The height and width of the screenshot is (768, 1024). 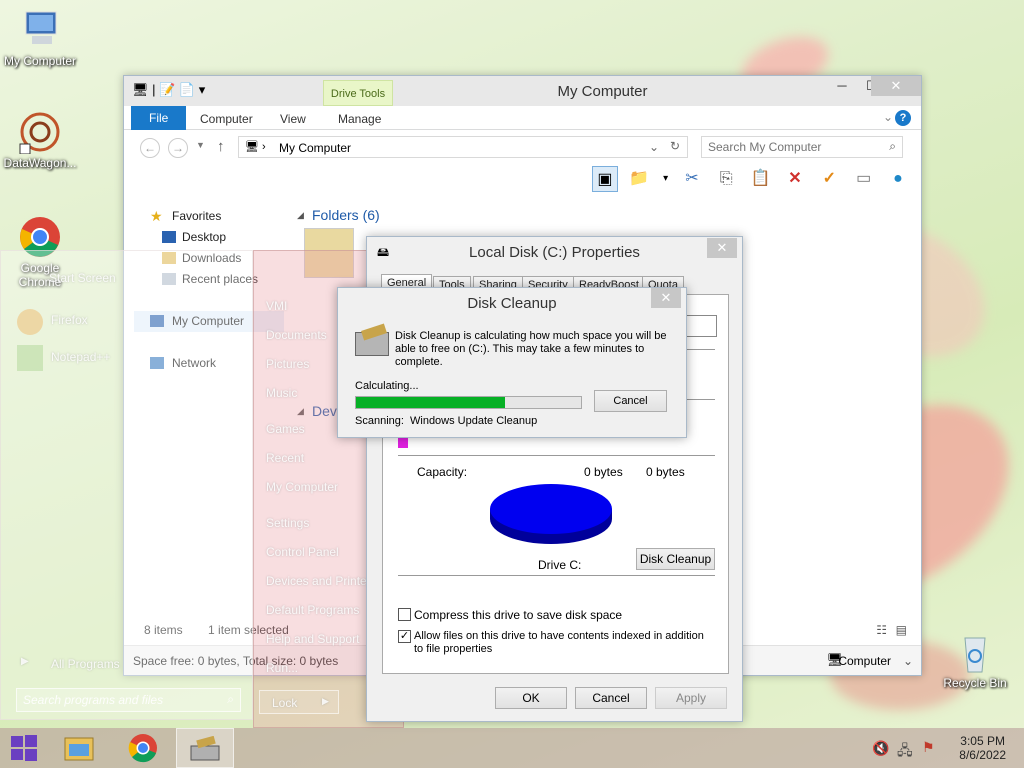 What do you see at coordinates (975, 652) in the screenshot?
I see `recycle-bin-icon` at bounding box center [975, 652].